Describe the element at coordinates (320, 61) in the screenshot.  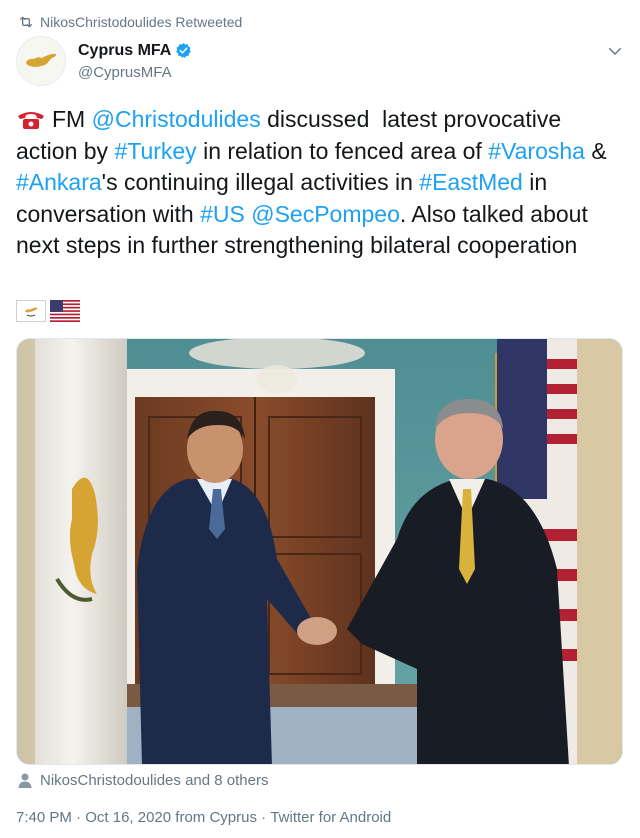
I see `tweet-header: Cyprus MFA @CyprusMFA` at that location.